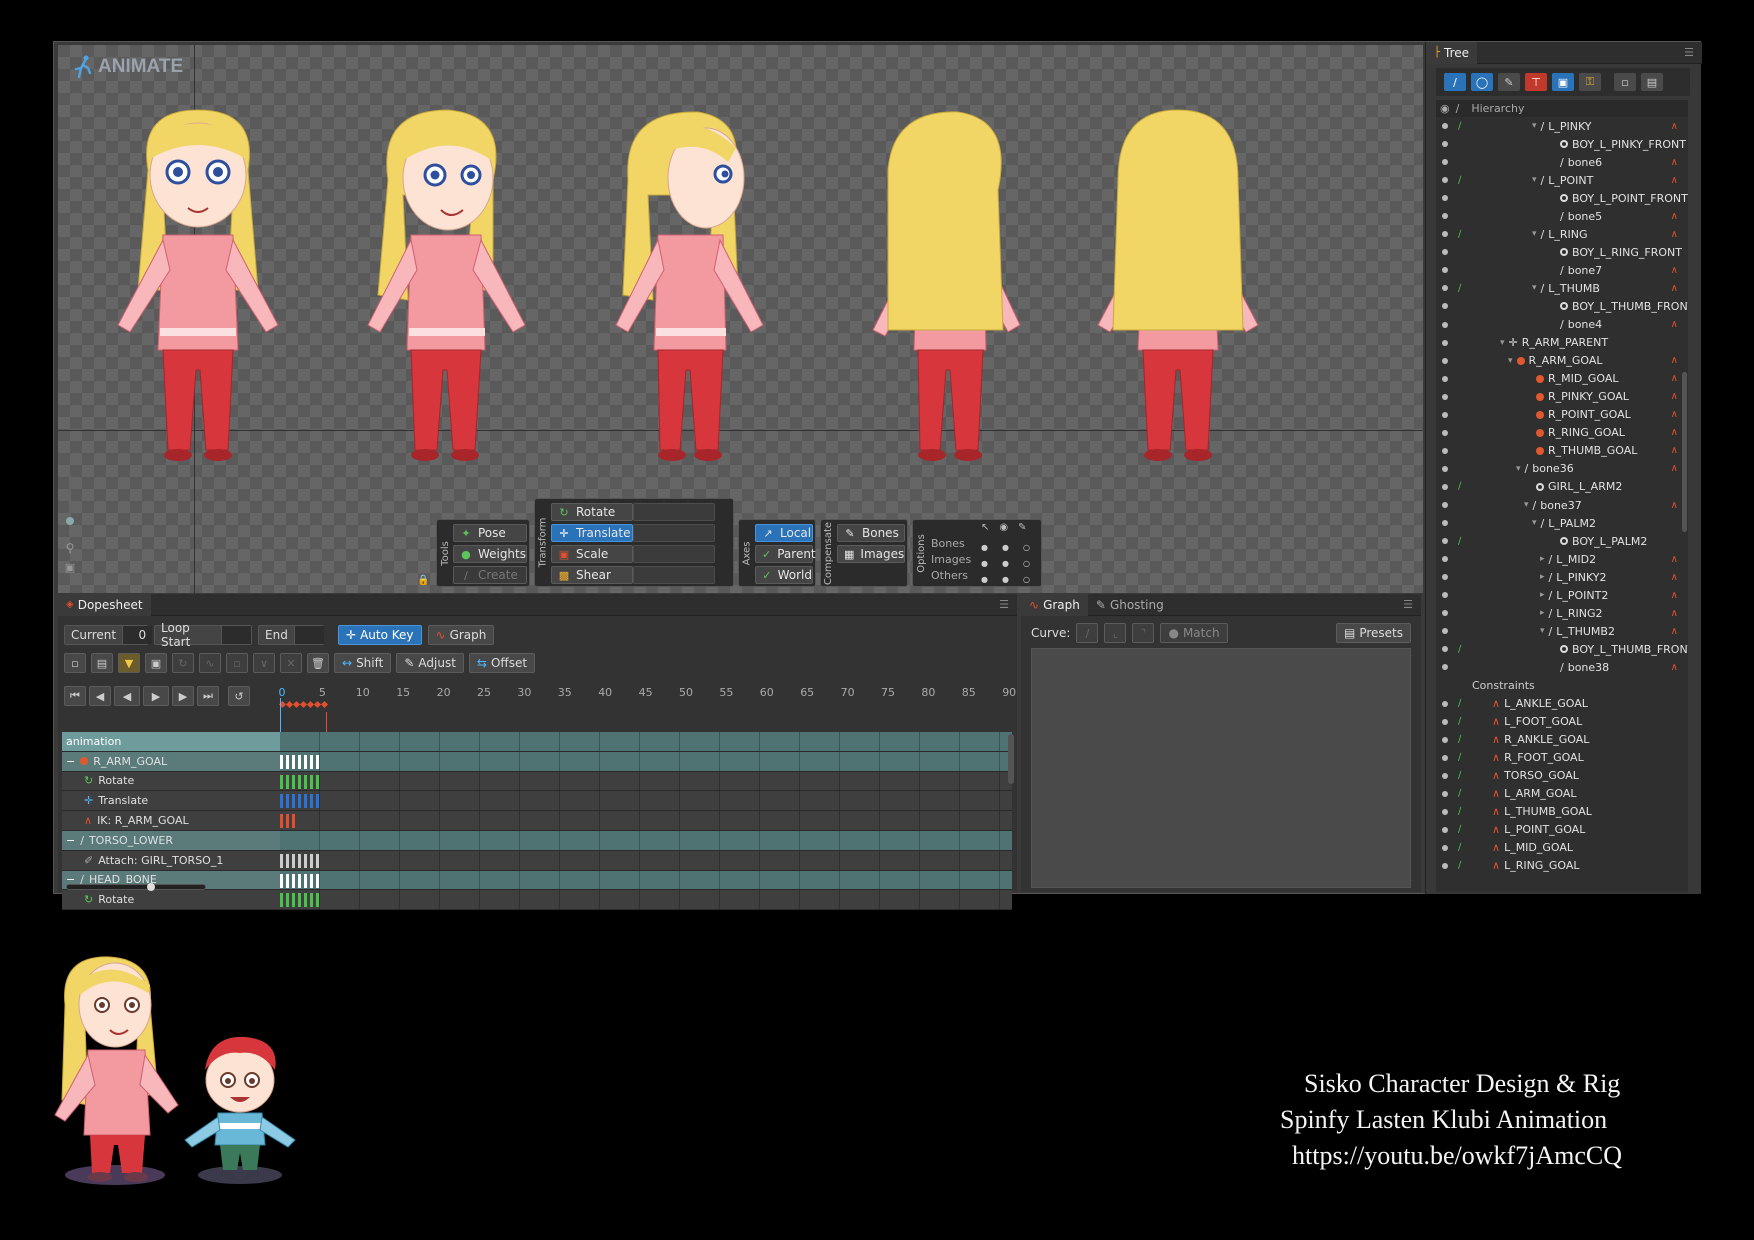 Image resolution: width=1754 pixels, height=1240 pixels. I want to click on credit-line-3: https://youtu.be/owkf7jAmcCQ, so click(1490, 1156).